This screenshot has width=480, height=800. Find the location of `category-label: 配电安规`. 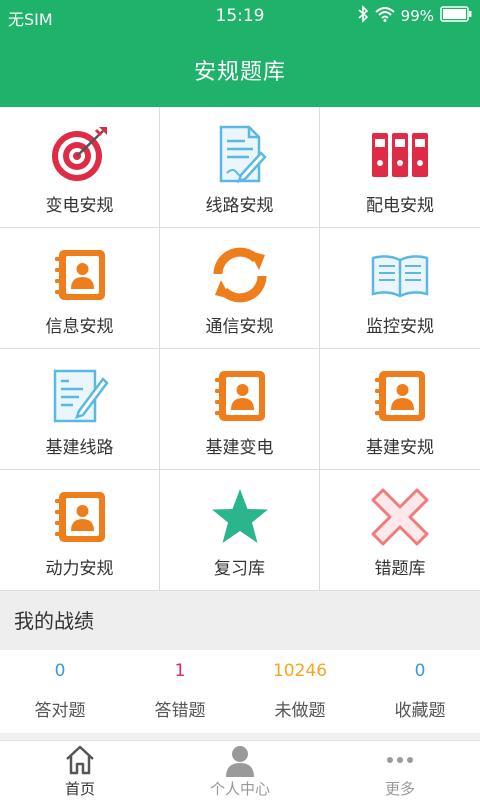

category-label: 配电安规 is located at coordinates (400, 206).